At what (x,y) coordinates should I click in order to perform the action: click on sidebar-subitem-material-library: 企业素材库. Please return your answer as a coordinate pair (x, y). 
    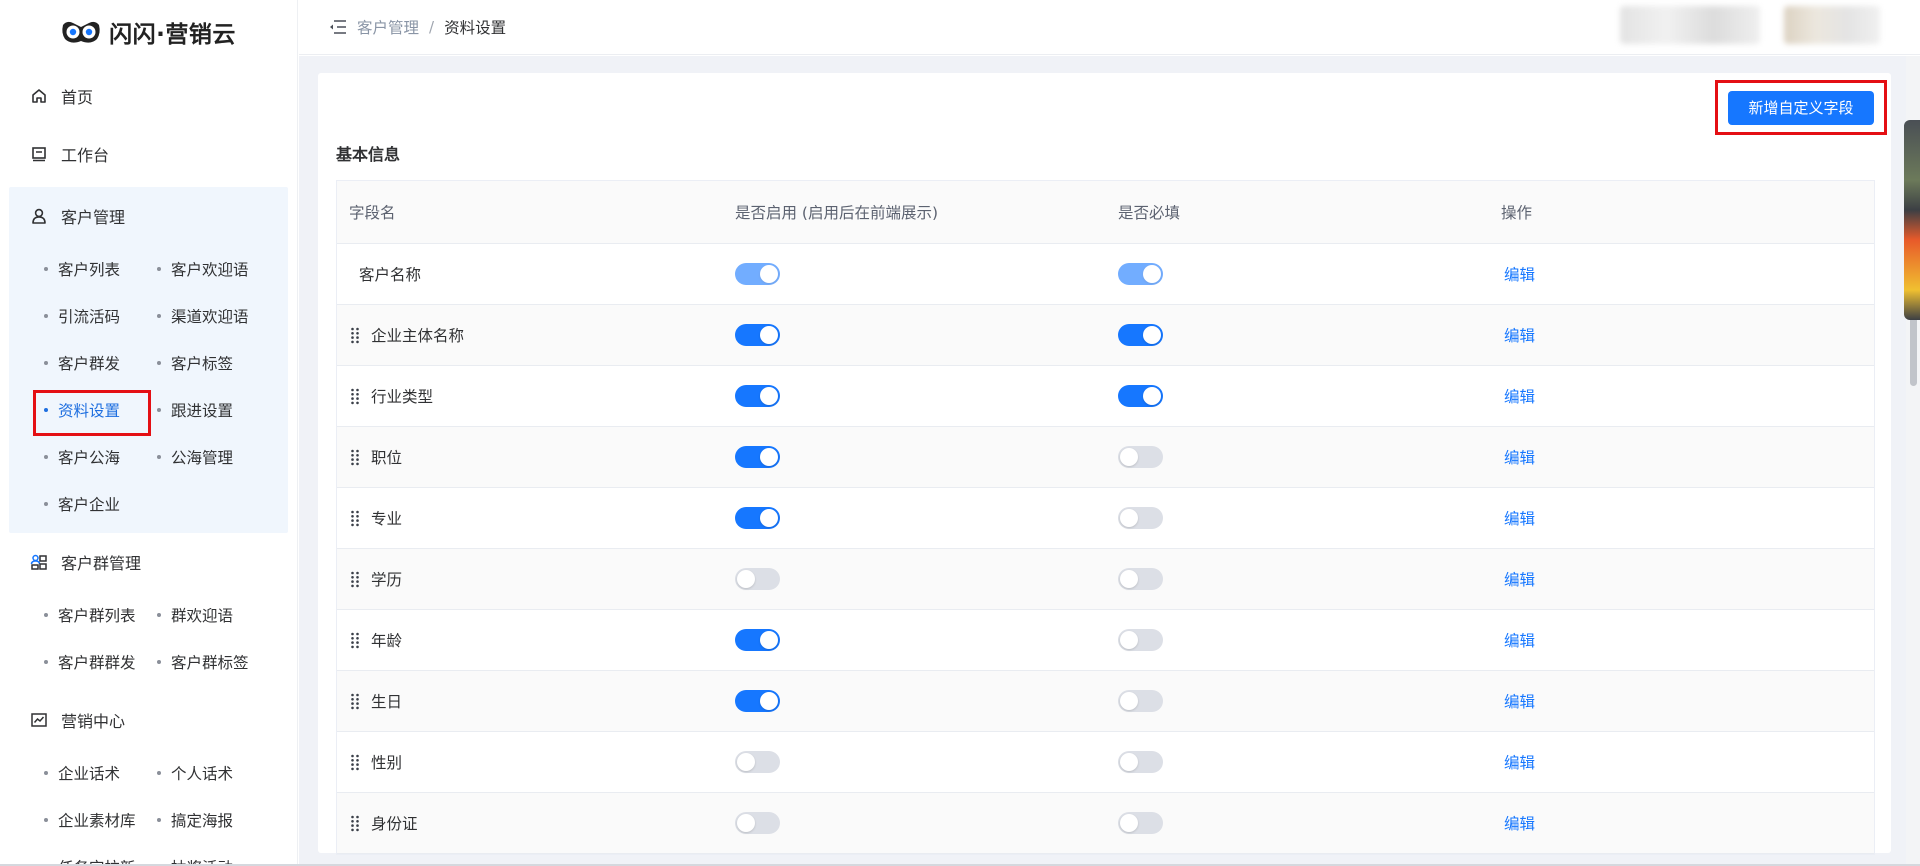
    Looking at the image, I should click on (100, 819).